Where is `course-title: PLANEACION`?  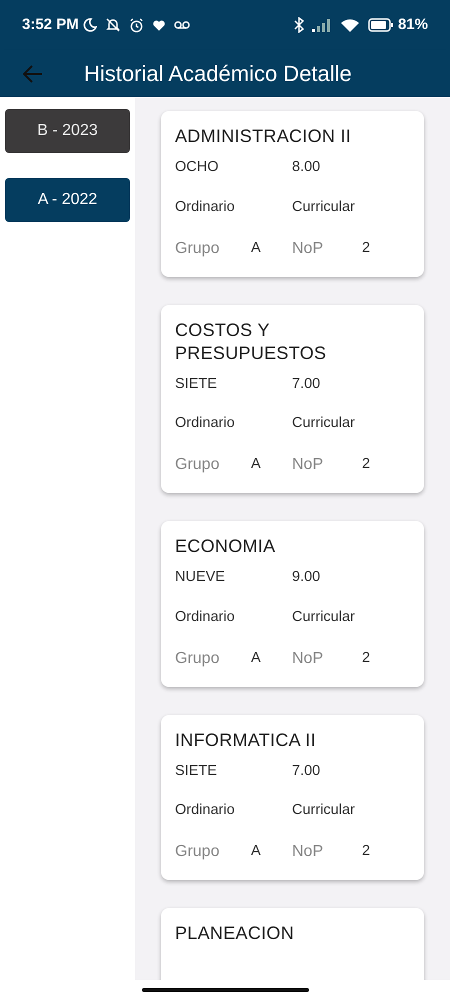 course-title: PLANEACION is located at coordinates (235, 933).